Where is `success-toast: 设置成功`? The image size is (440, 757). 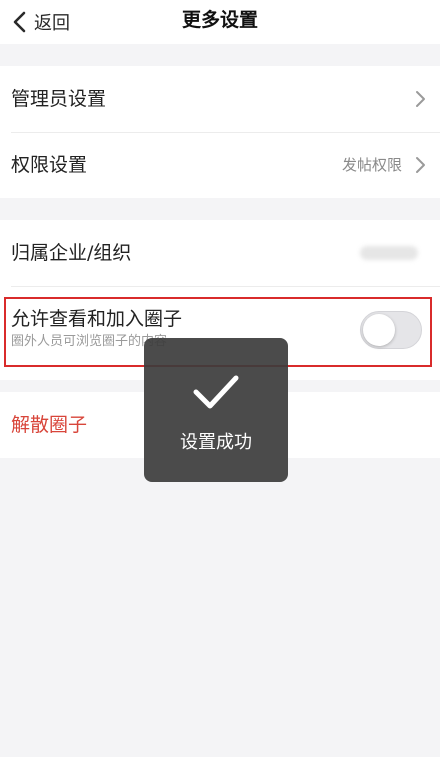
success-toast: 设置成功 is located at coordinates (216, 410).